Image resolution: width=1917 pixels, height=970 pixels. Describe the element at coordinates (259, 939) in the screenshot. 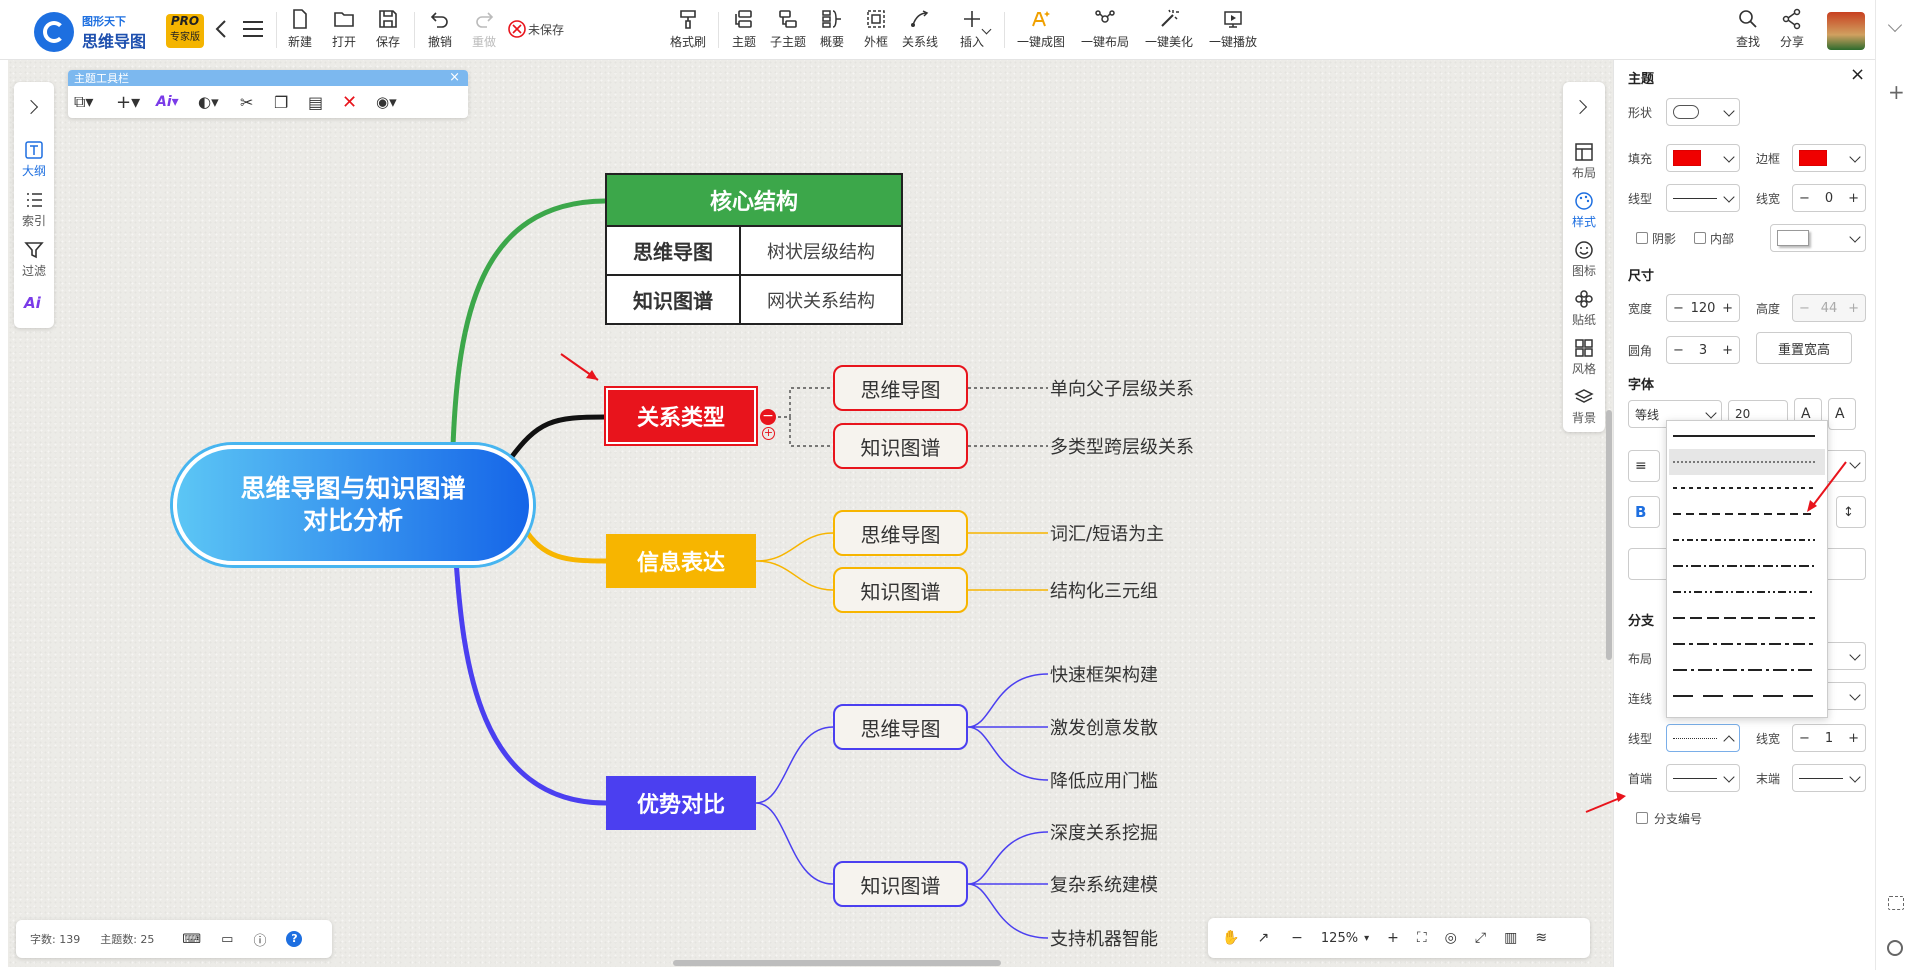

I see `info-icon: ⓘ` at that location.